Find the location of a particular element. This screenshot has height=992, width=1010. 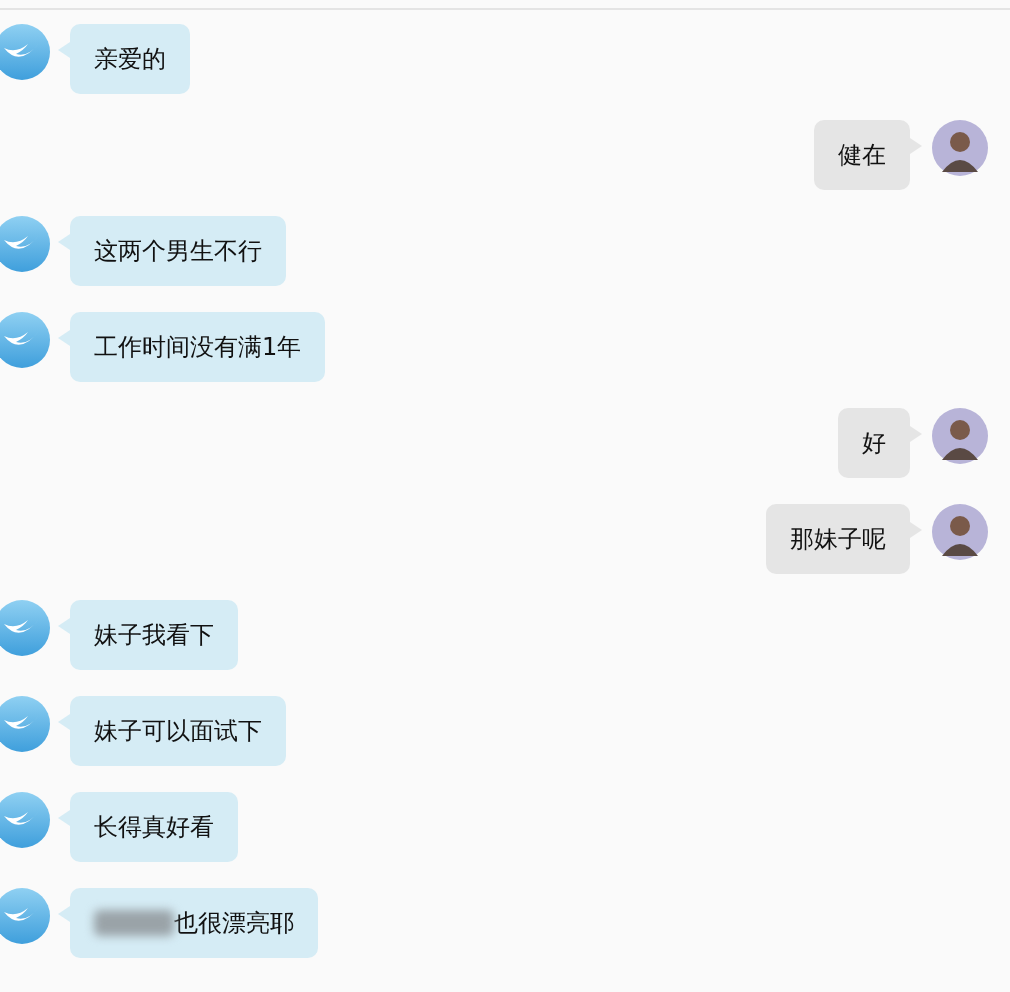

message-text: 也很漂亮耶 is located at coordinates (234, 923).